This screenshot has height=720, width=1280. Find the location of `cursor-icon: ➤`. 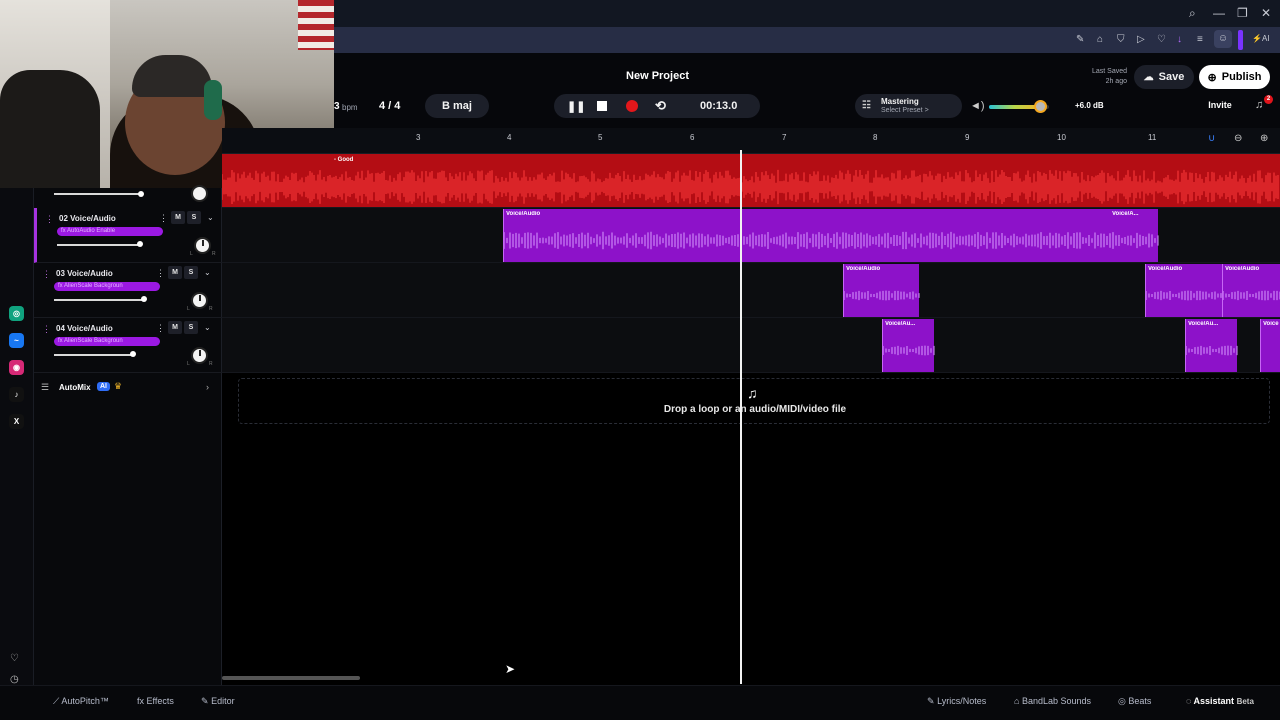

cursor-icon: ➤ is located at coordinates (510, 669).